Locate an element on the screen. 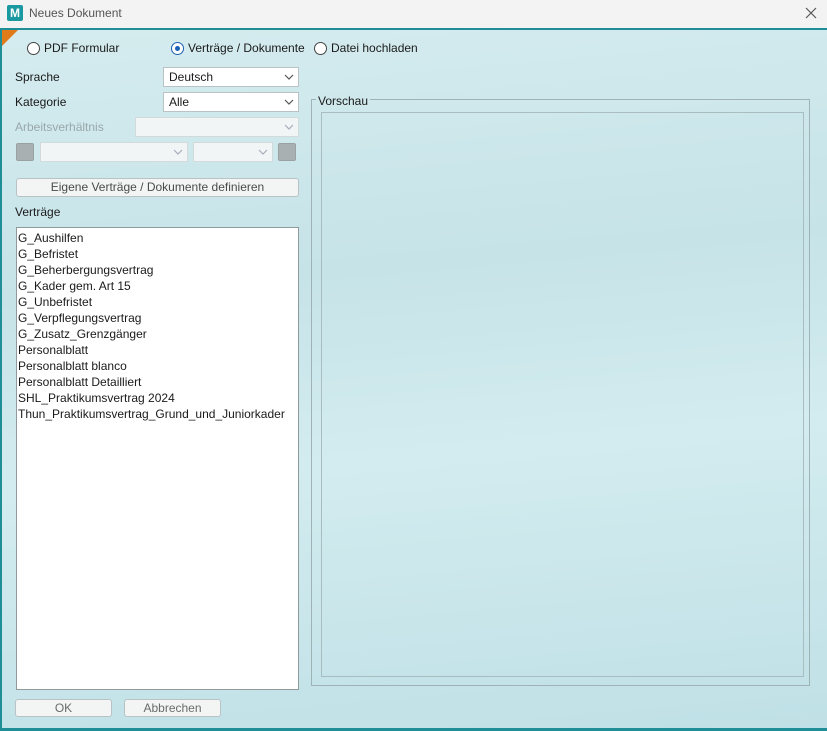 This screenshot has width=827, height=731. sprache-label: Sprache is located at coordinates (37, 77).